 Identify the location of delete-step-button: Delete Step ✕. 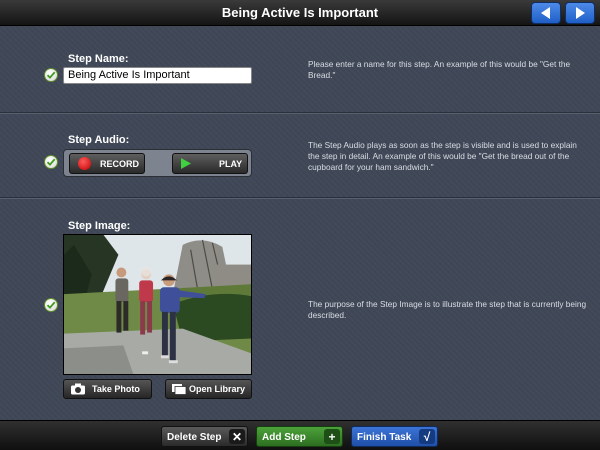
(204, 436).